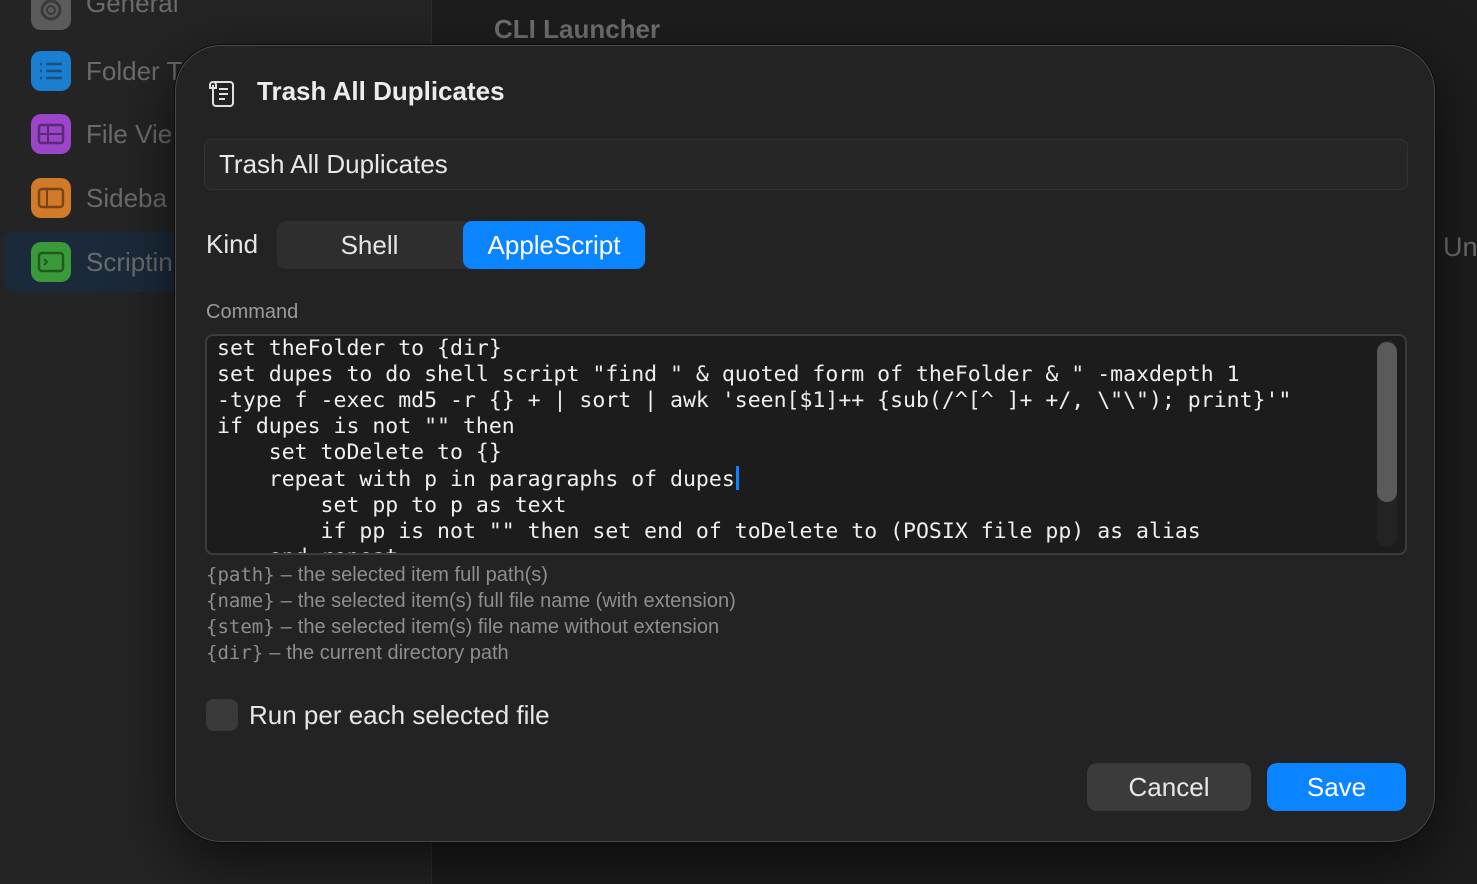 The height and width of the screenshot is (884, 1477). I want to click on hint-row: {dir} – the current directory path, so click(357, 653).